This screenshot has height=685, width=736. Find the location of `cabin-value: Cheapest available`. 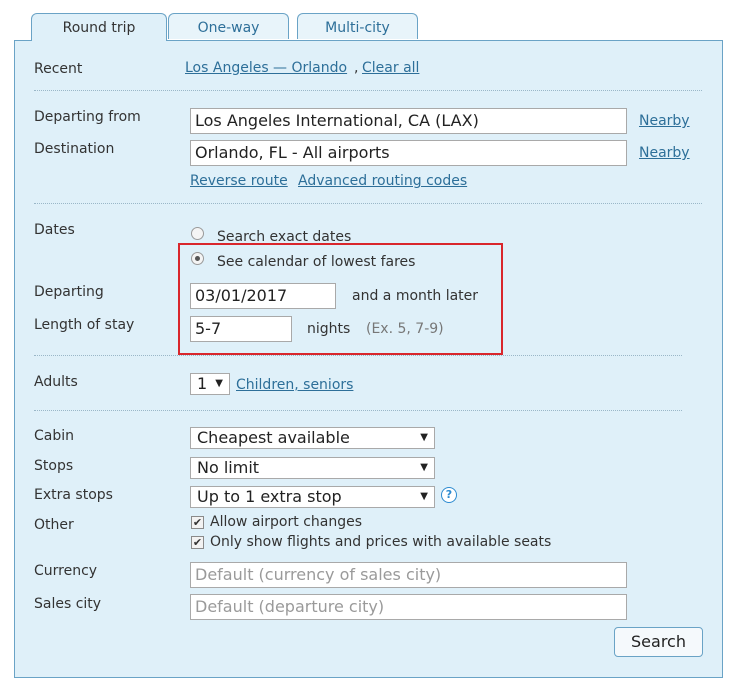

cabin-value: Cheapest available is located at coordinates (273, 437).